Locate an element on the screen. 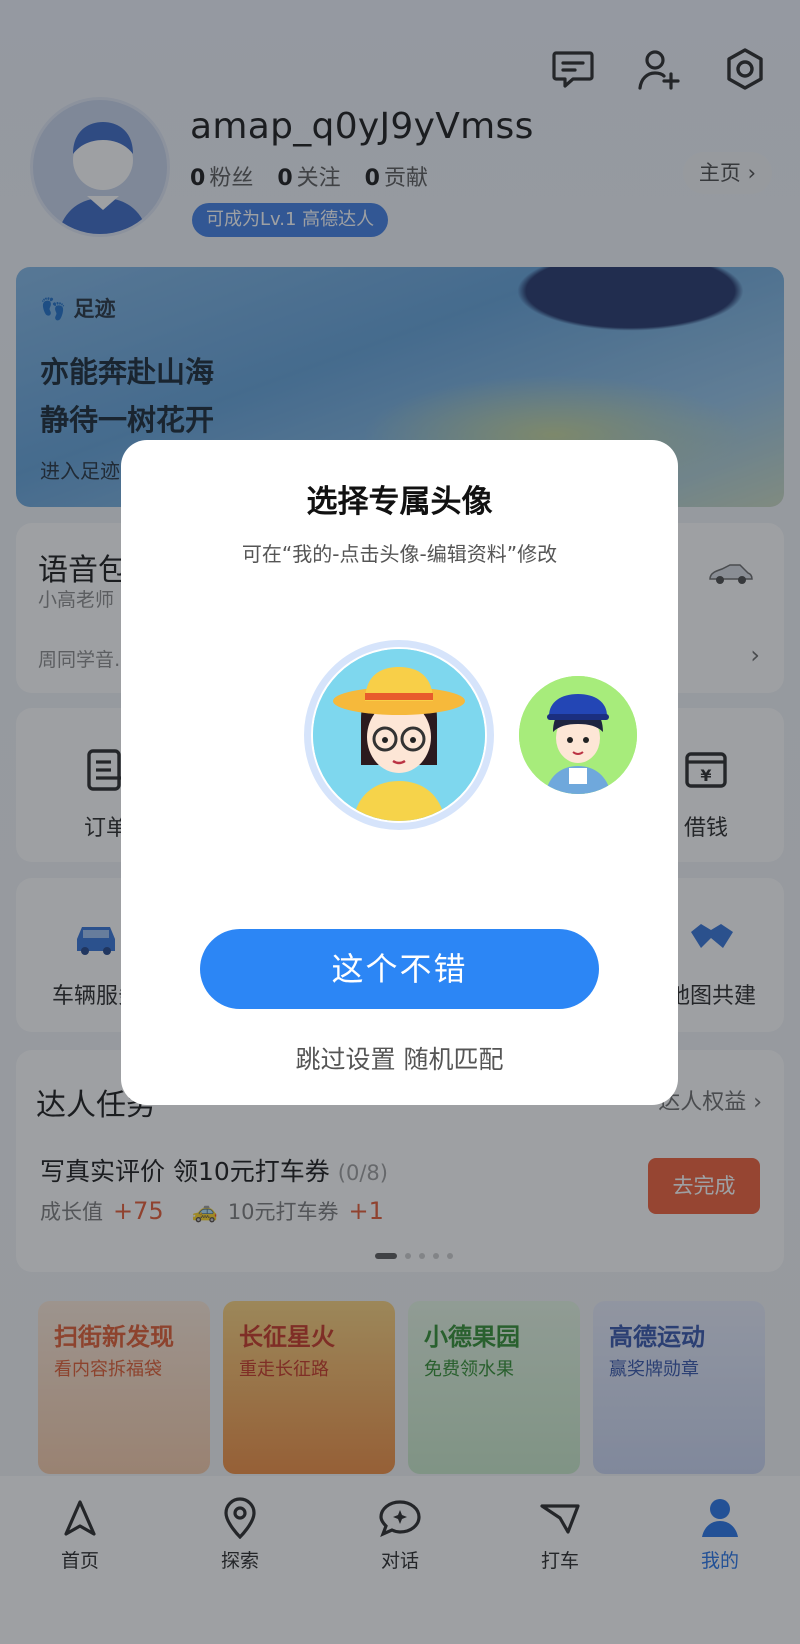  confirm-avatar-button: 这个不错 is located at coordinates (399, 969).